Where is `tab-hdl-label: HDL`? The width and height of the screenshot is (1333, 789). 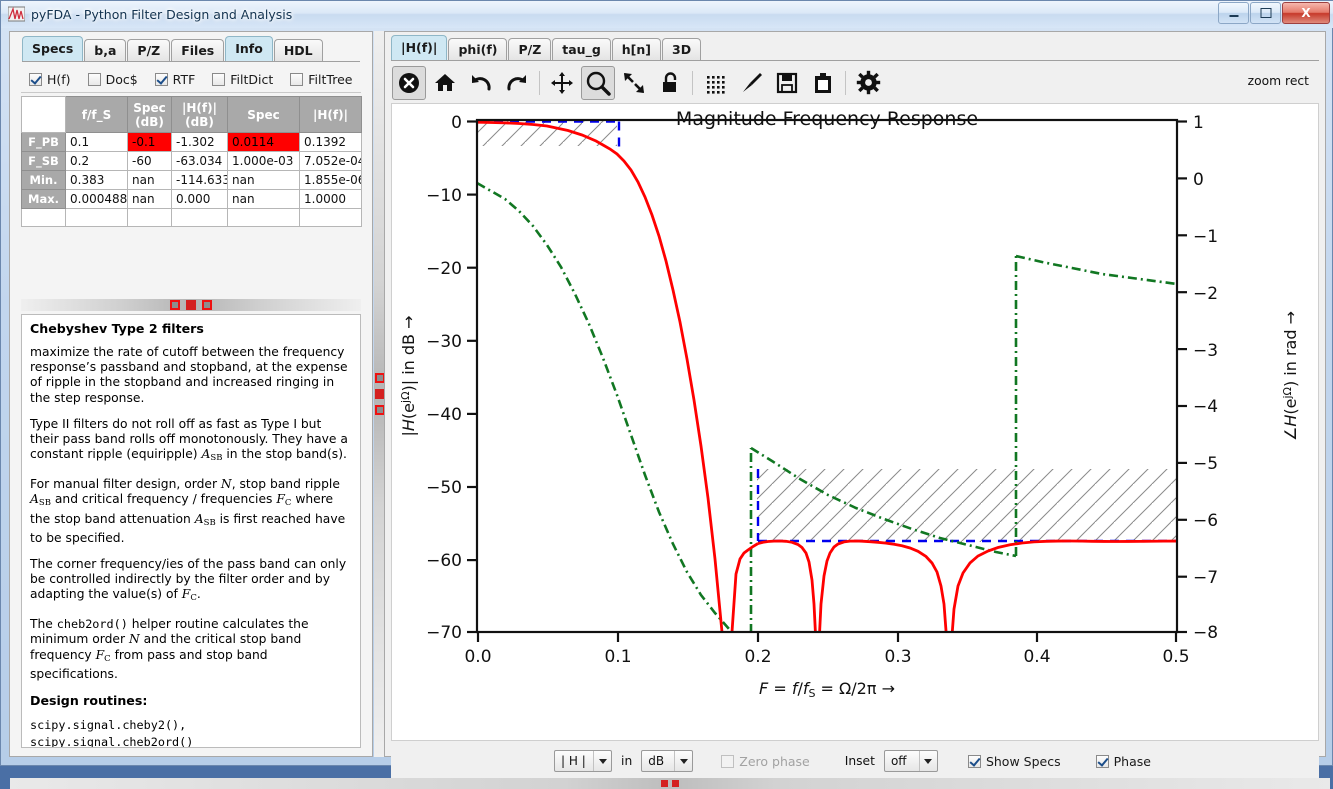
tab-hdl-label: HDL is located at coordinates (298, 50).